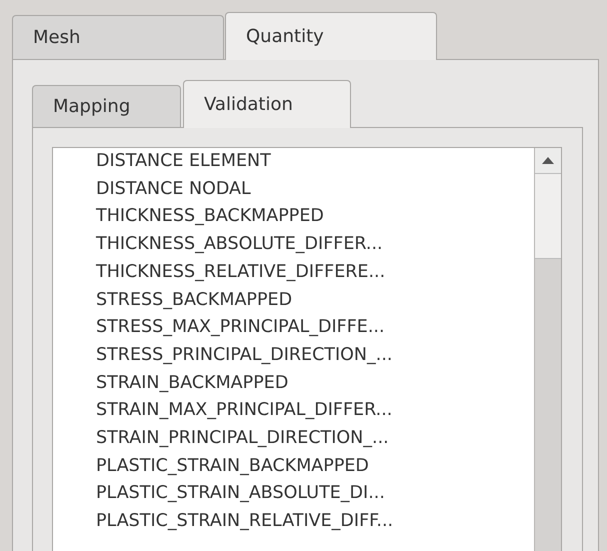  Describe the element at coordinates (118, 37) in the screenshot. I see `tab: Mesh` at that location.